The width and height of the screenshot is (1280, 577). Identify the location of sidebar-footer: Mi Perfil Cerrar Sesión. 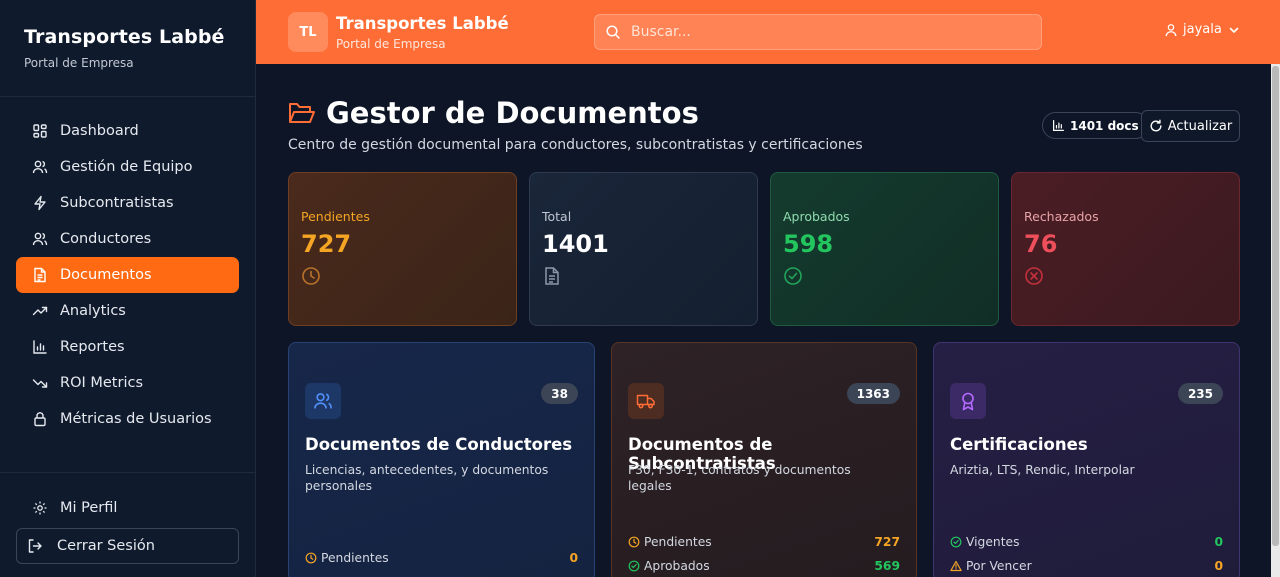
(127, 518).